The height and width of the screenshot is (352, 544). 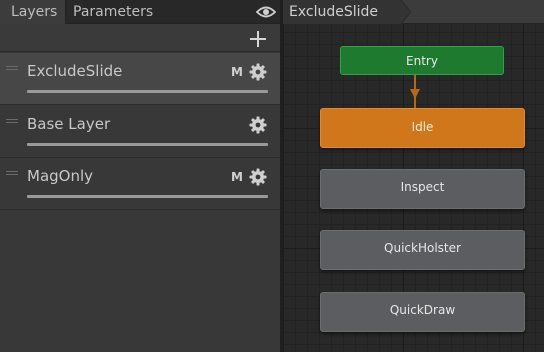 What do you see at coordinates (342, 12) in the screenshot?
I see `breadcrumb-item: ExcludeSlide` at bounding box center [342, 12].